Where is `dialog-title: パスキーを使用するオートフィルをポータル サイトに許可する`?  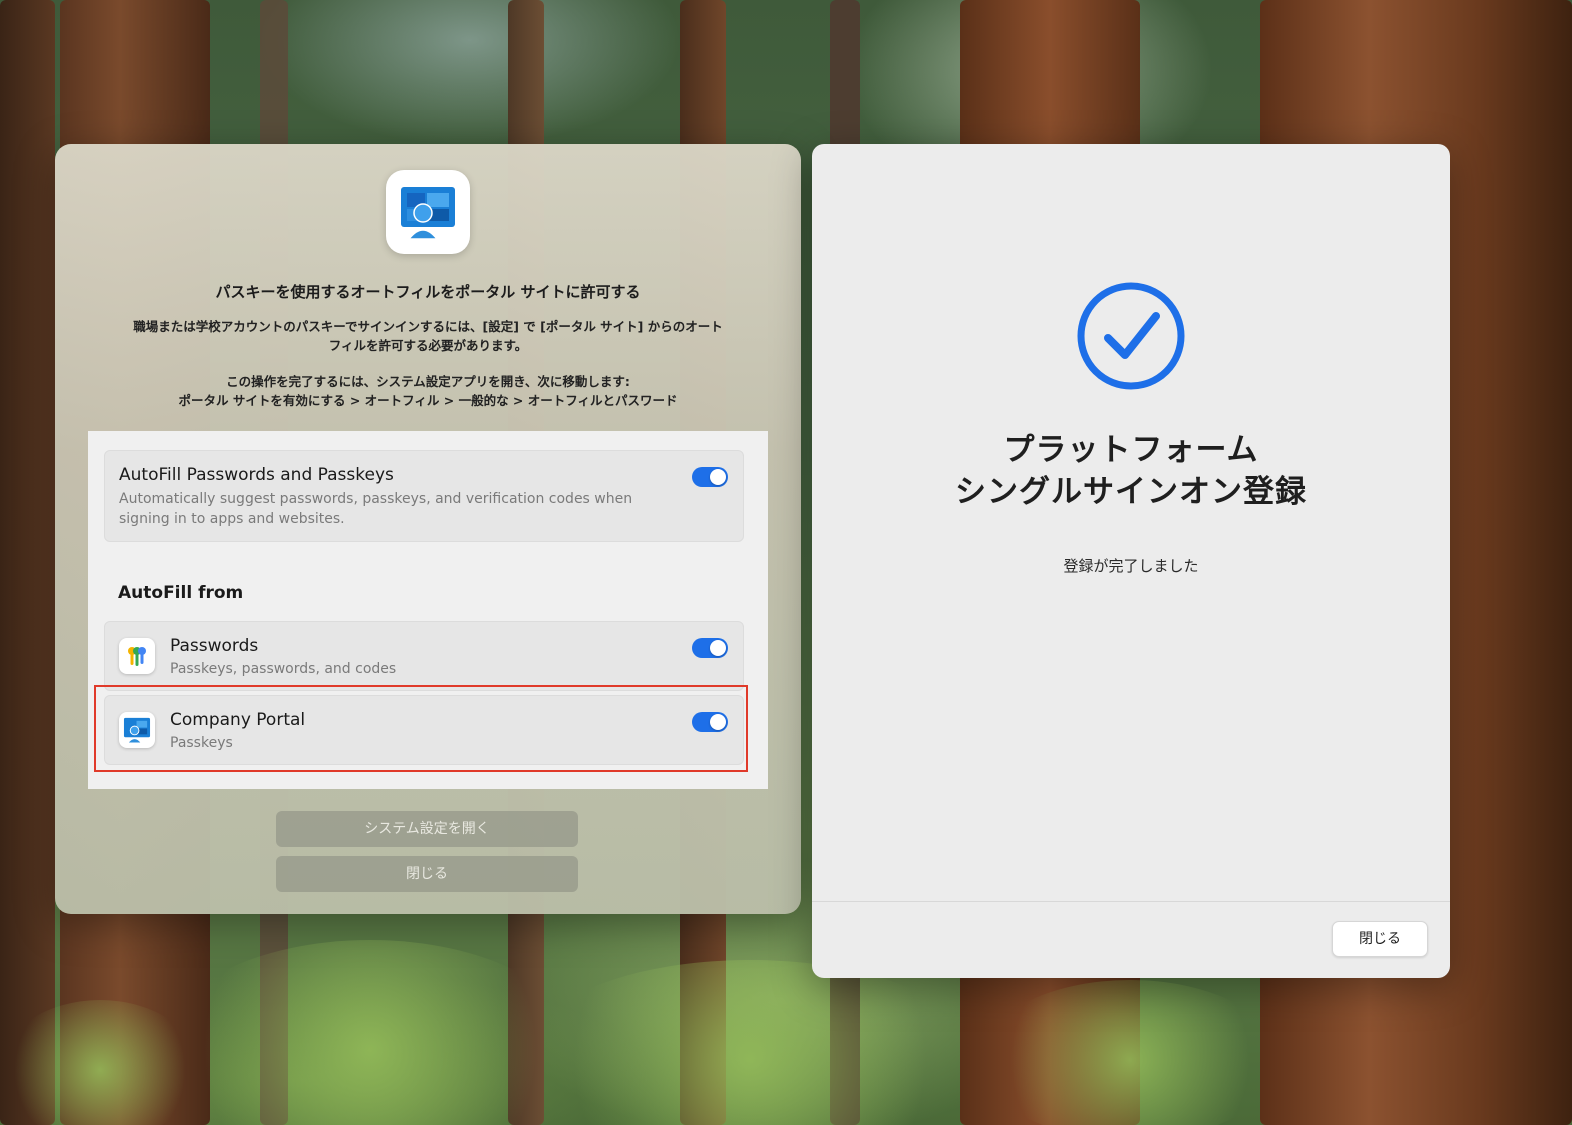 dialog-title: パスキーを使用するオートフィルをポータル サイトに許可する is located at coordinates (428, 292).